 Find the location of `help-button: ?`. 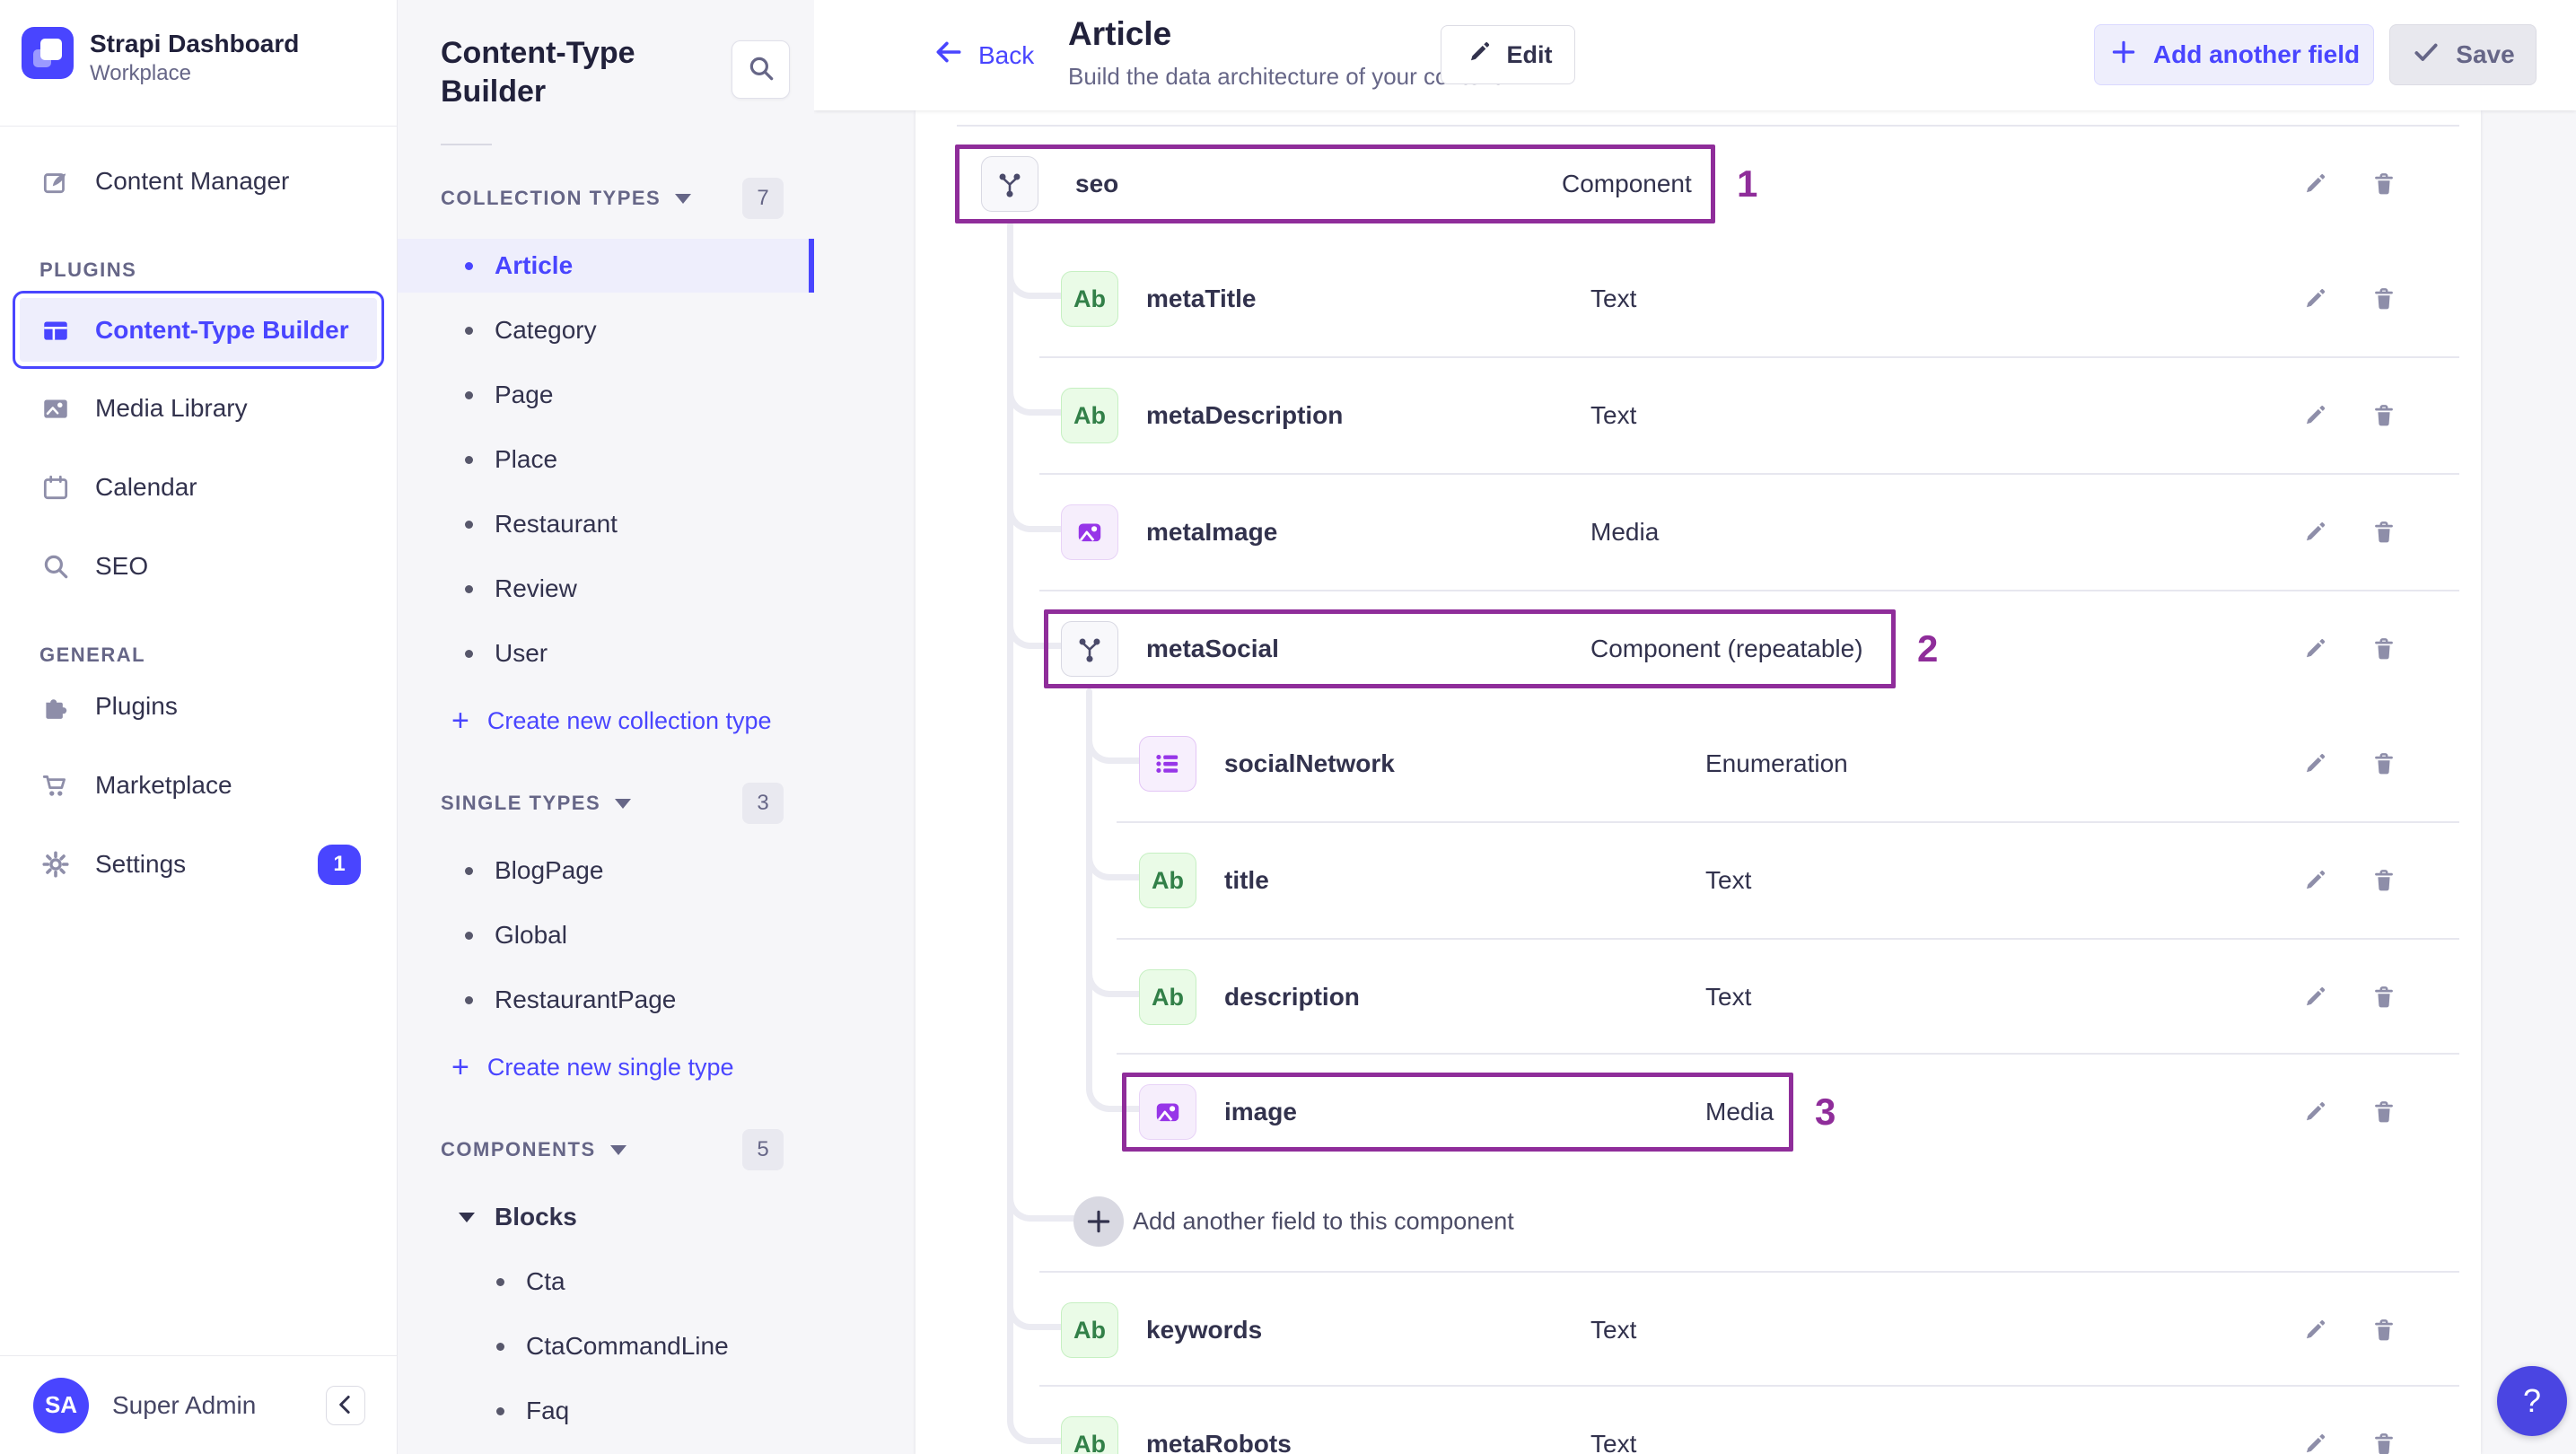

help-button: ? is located at coordinates (2532, 1401).